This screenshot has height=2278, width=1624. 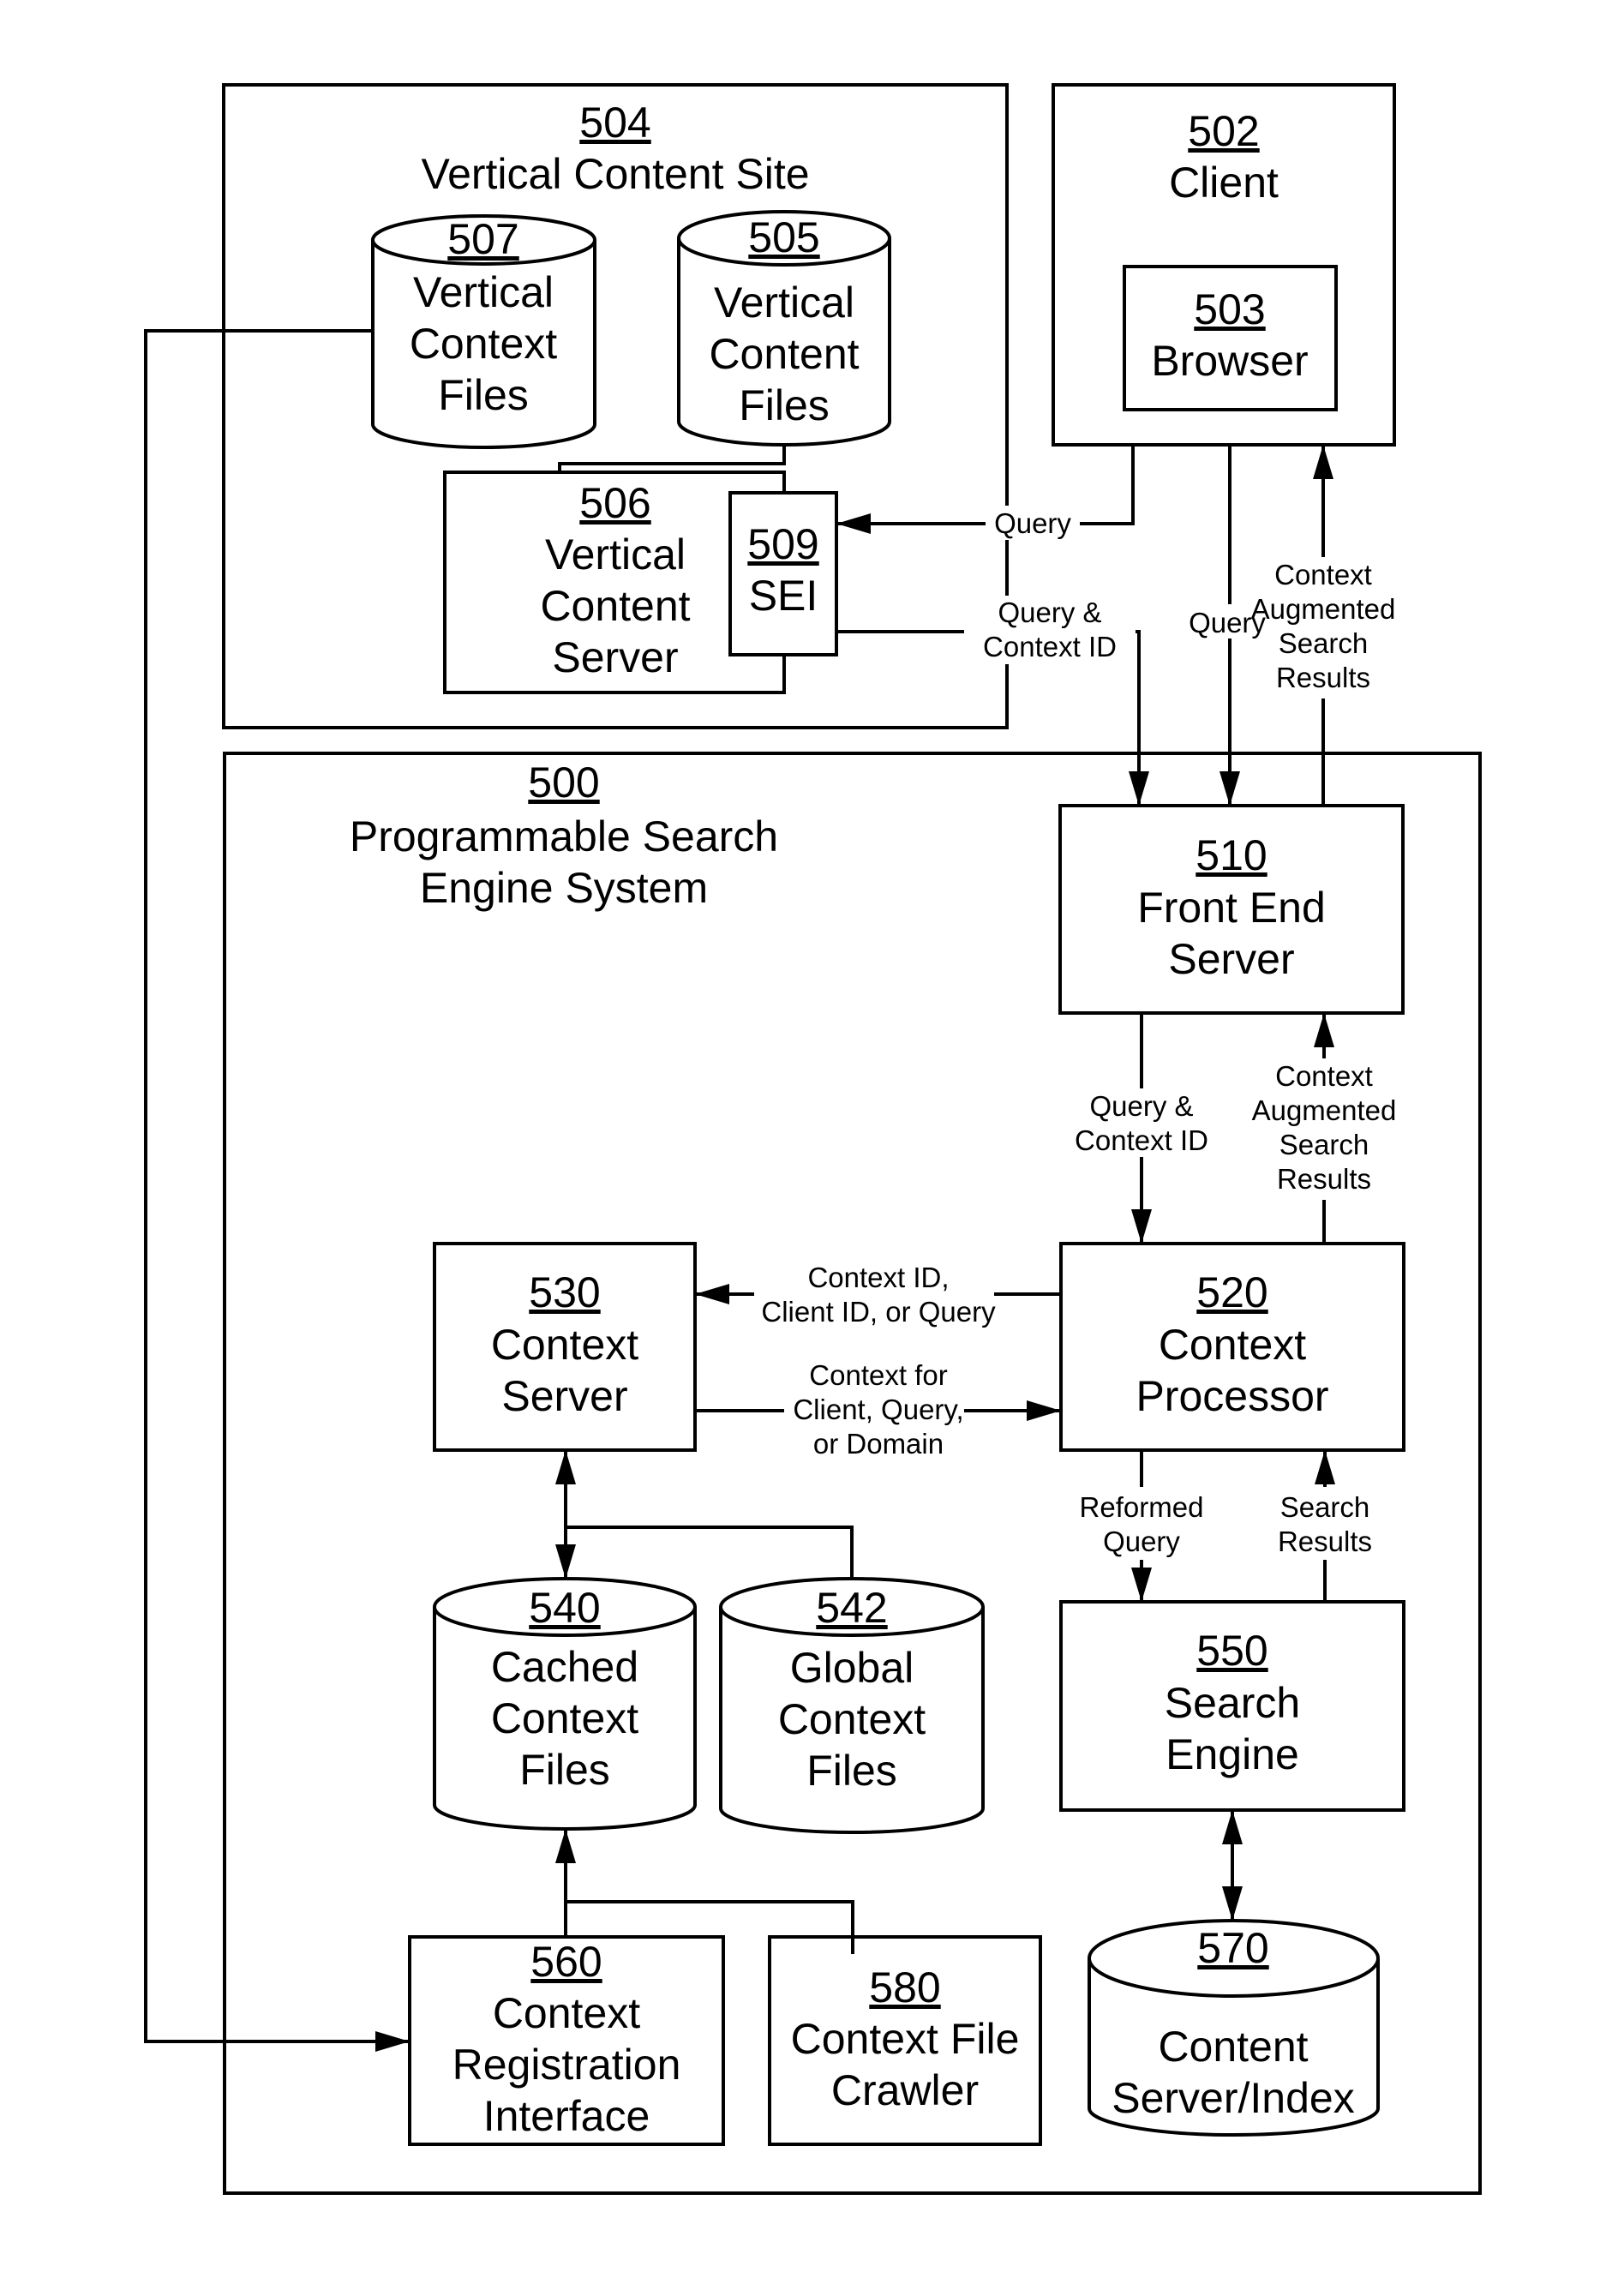 What do you see at coordinates (1232, 1948) in the screenshot?
I see `svg-text: 570` at bounding box center [1232, 1948].